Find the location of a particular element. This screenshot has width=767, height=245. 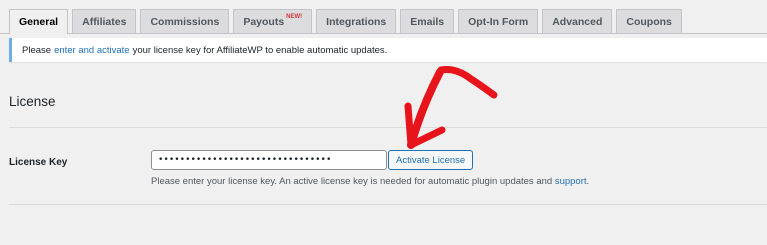

support-link: support is located at coordinates (571, 181).